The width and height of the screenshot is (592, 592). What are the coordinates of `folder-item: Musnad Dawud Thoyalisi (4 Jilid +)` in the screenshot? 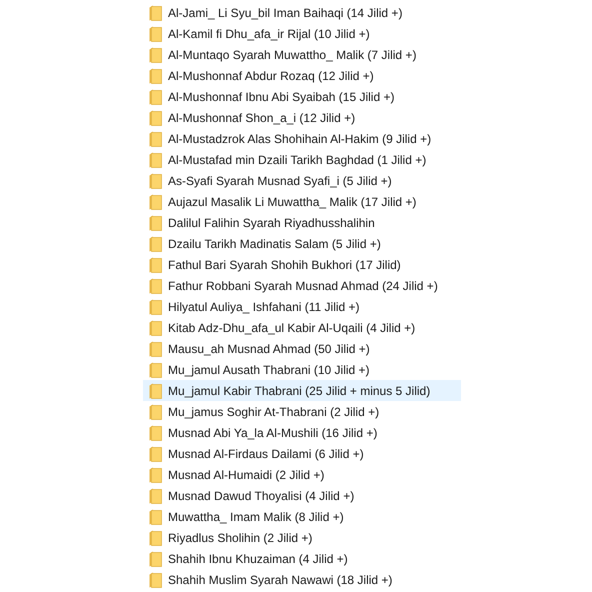 It's located at (302, 495).